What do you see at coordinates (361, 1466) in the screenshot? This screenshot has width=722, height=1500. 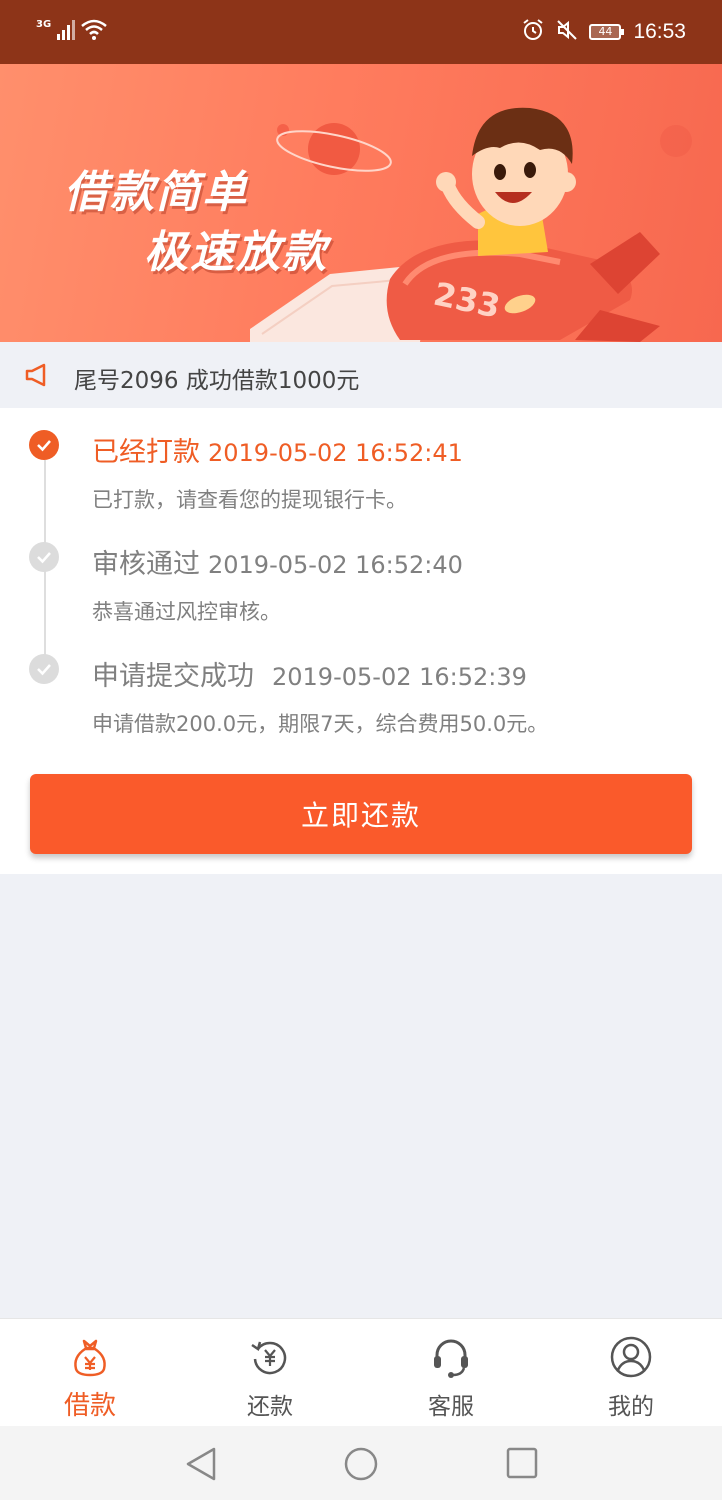 I see `home-icon` at bounding box center [361, 1466].